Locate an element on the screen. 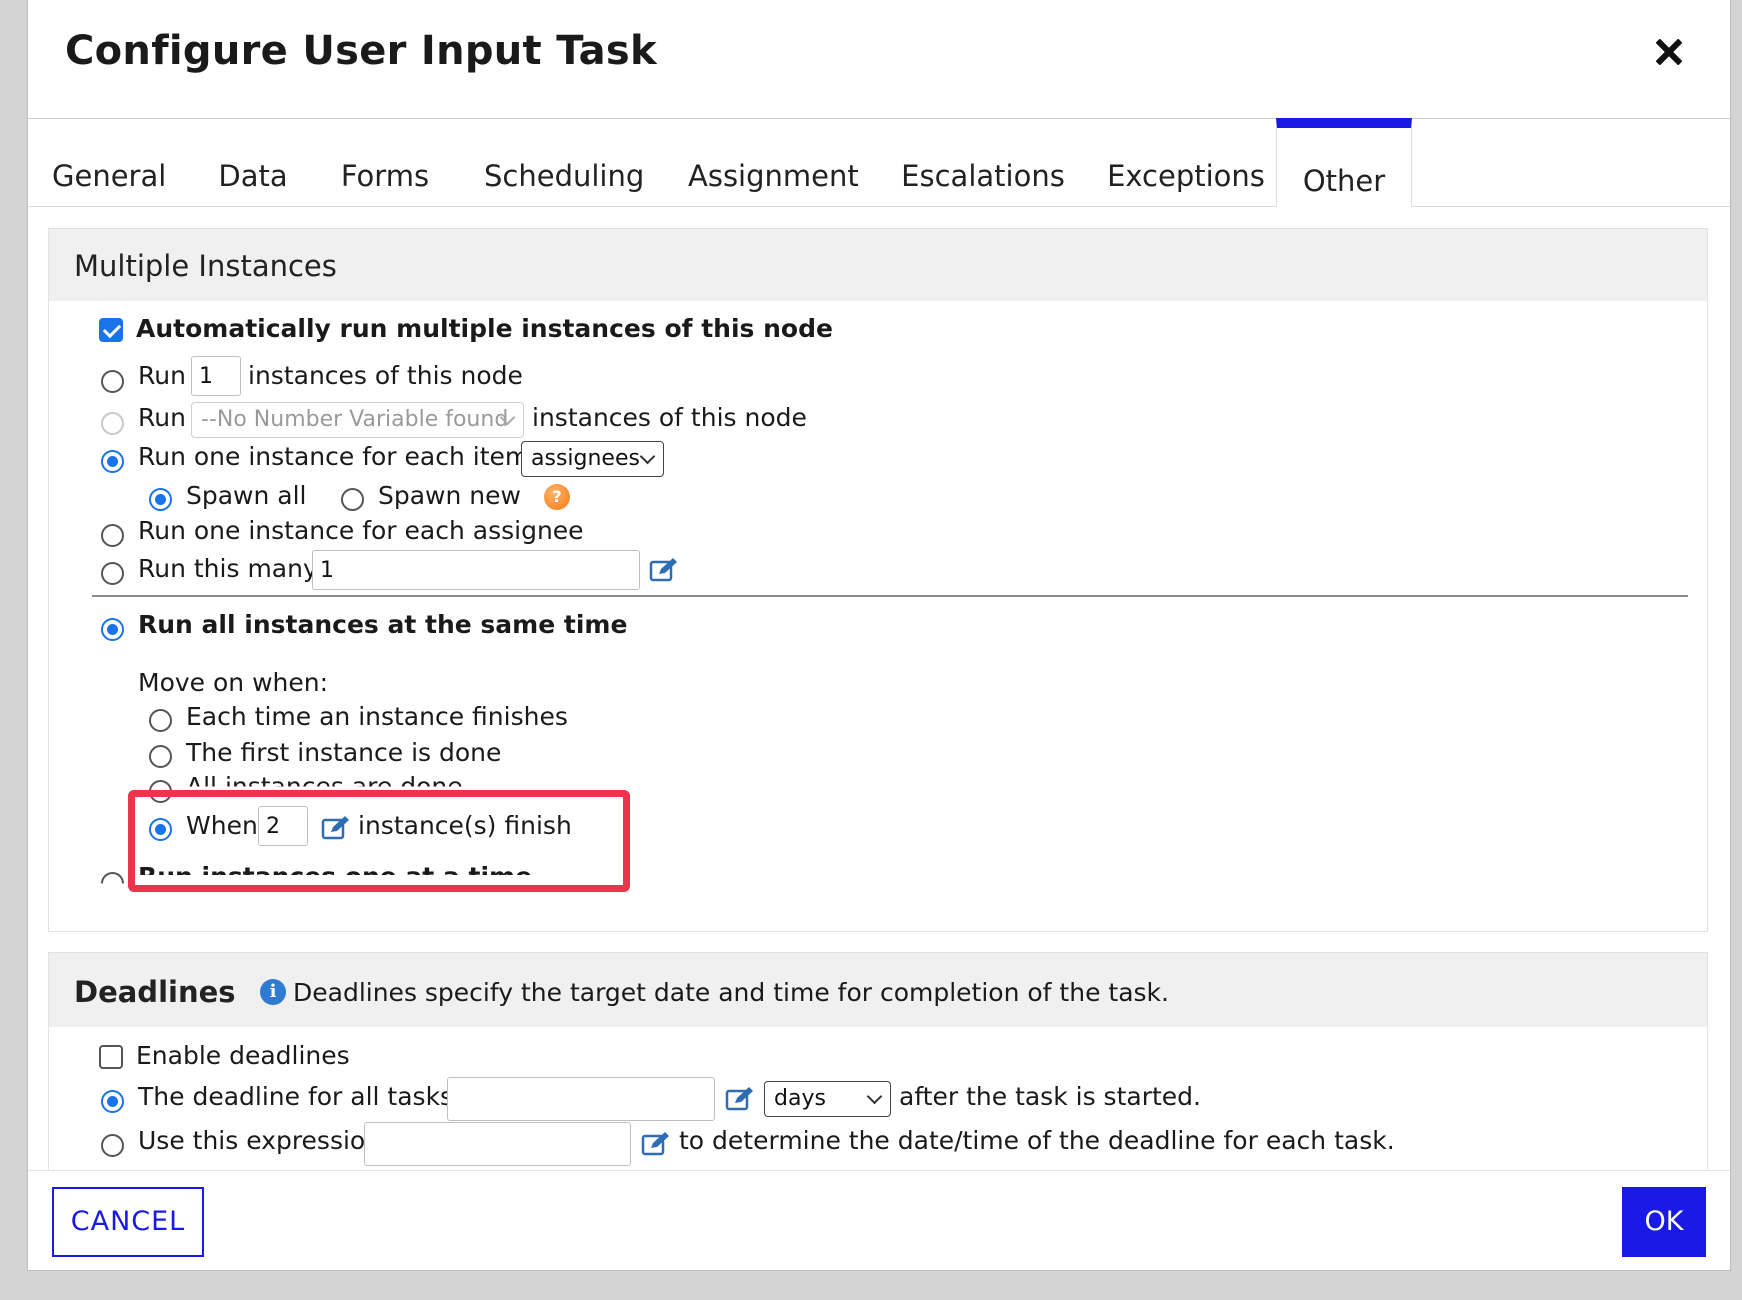  multiple-instances-header: Multiple Instances is located at coordinates (878, 265).